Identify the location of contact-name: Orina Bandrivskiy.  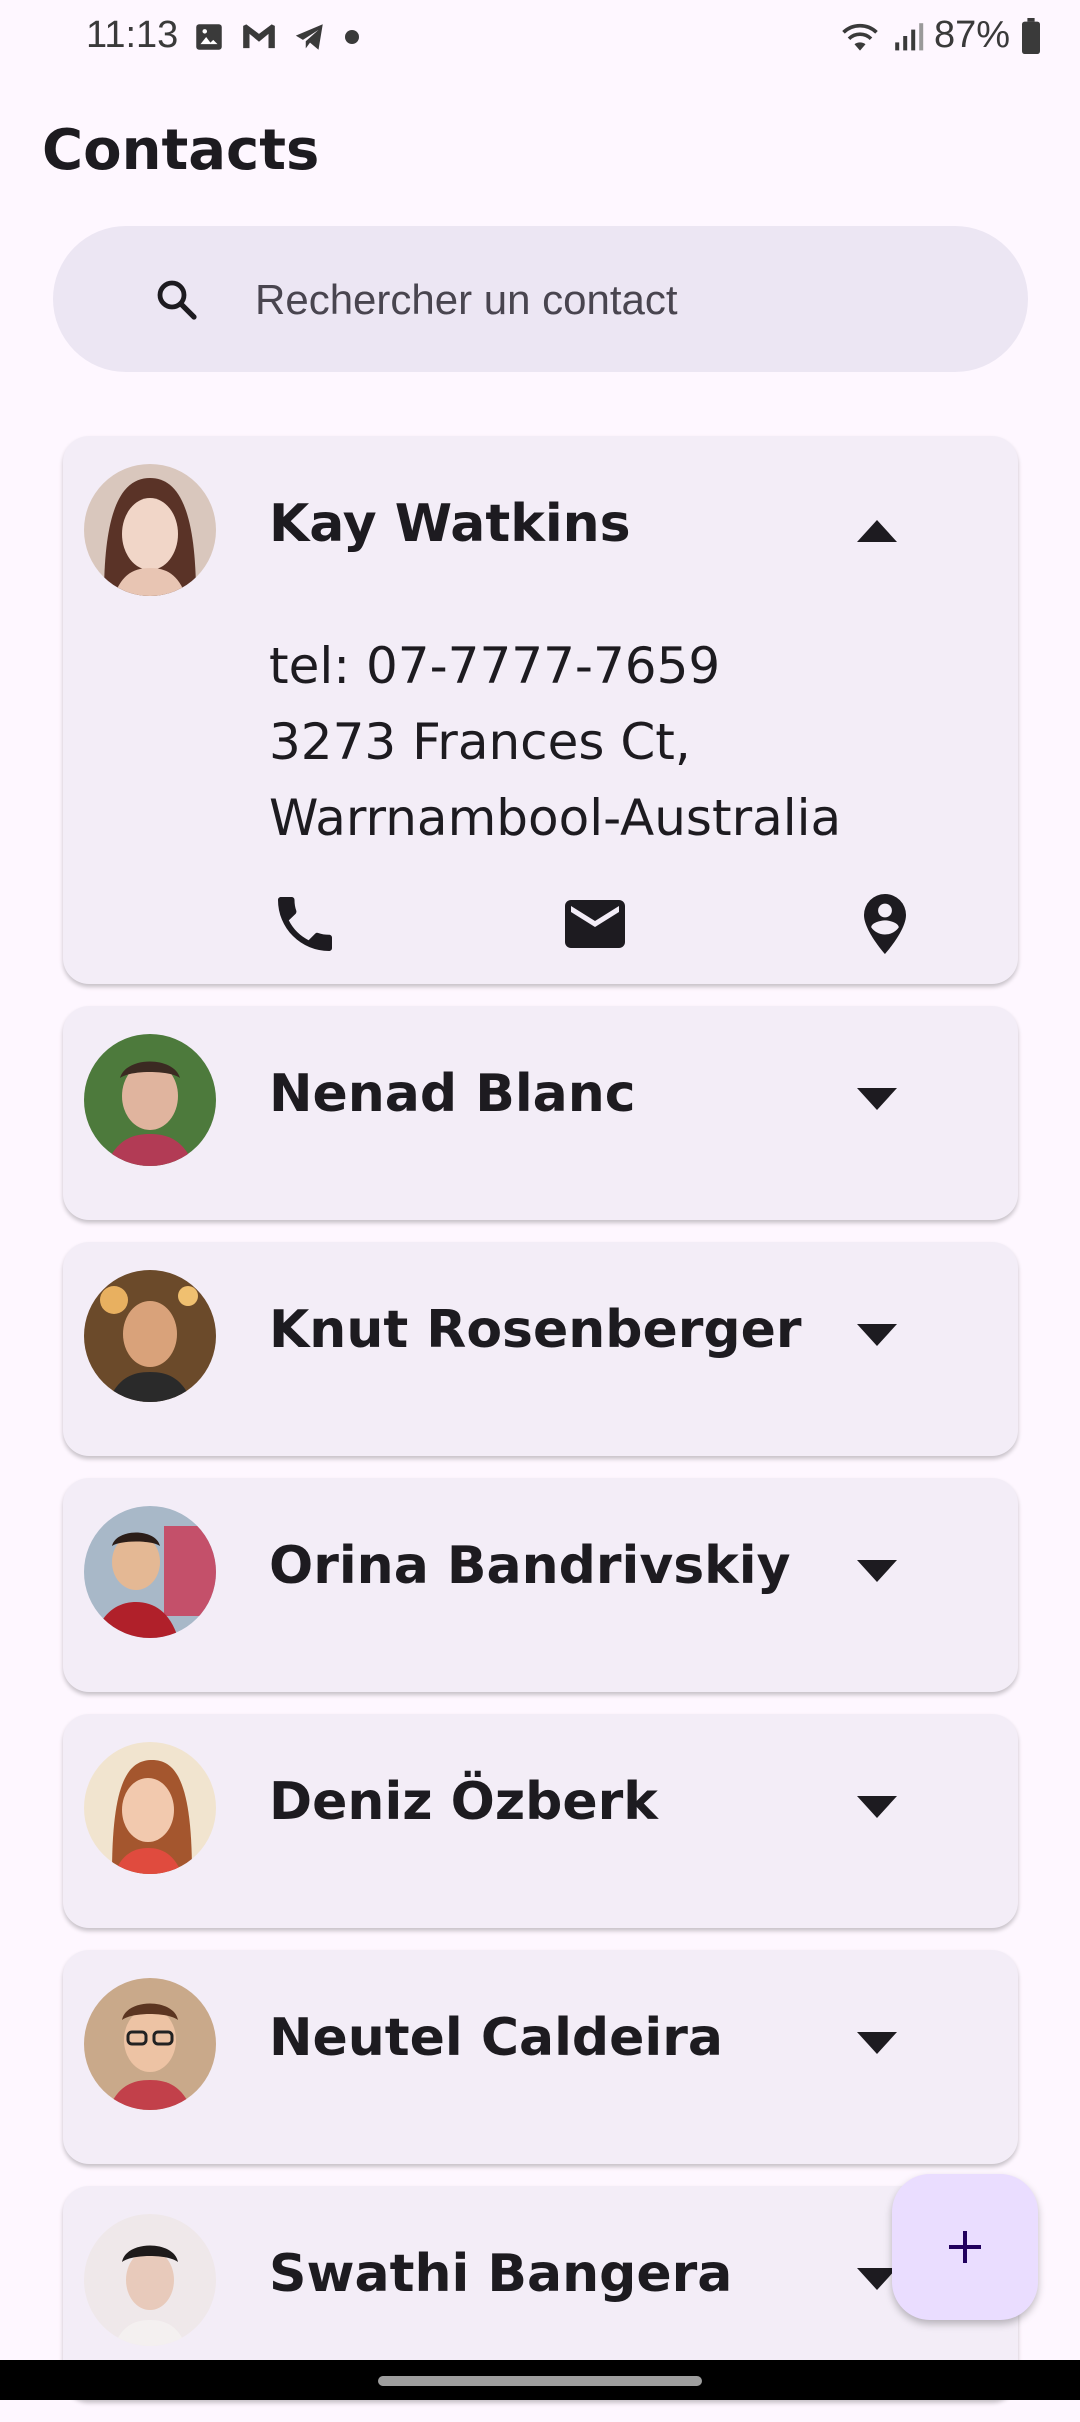
(530, 1566).